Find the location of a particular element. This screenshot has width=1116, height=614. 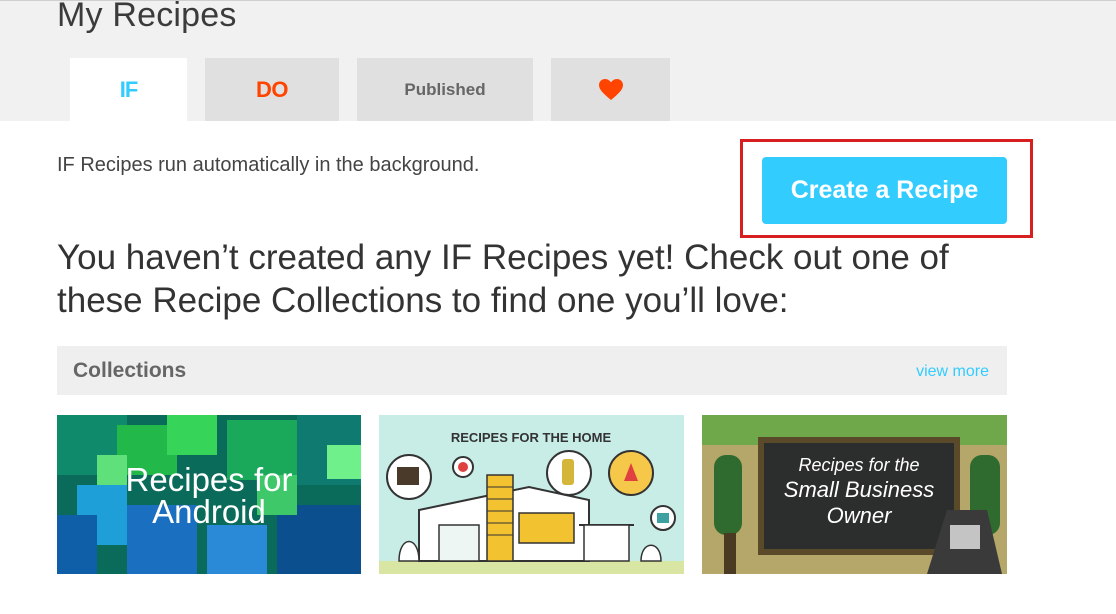

tab-if-label: IF is located at coordinates (129, 89).